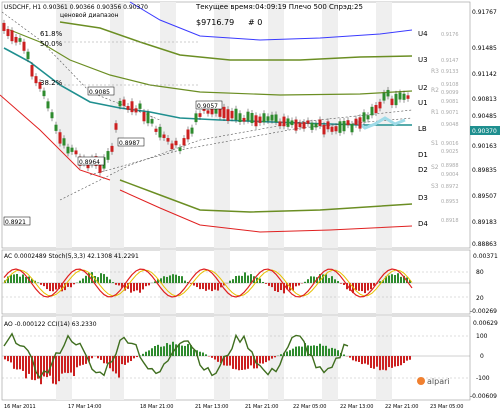  I want to click on level-u3-value: 0.9147, so click(450, 61).